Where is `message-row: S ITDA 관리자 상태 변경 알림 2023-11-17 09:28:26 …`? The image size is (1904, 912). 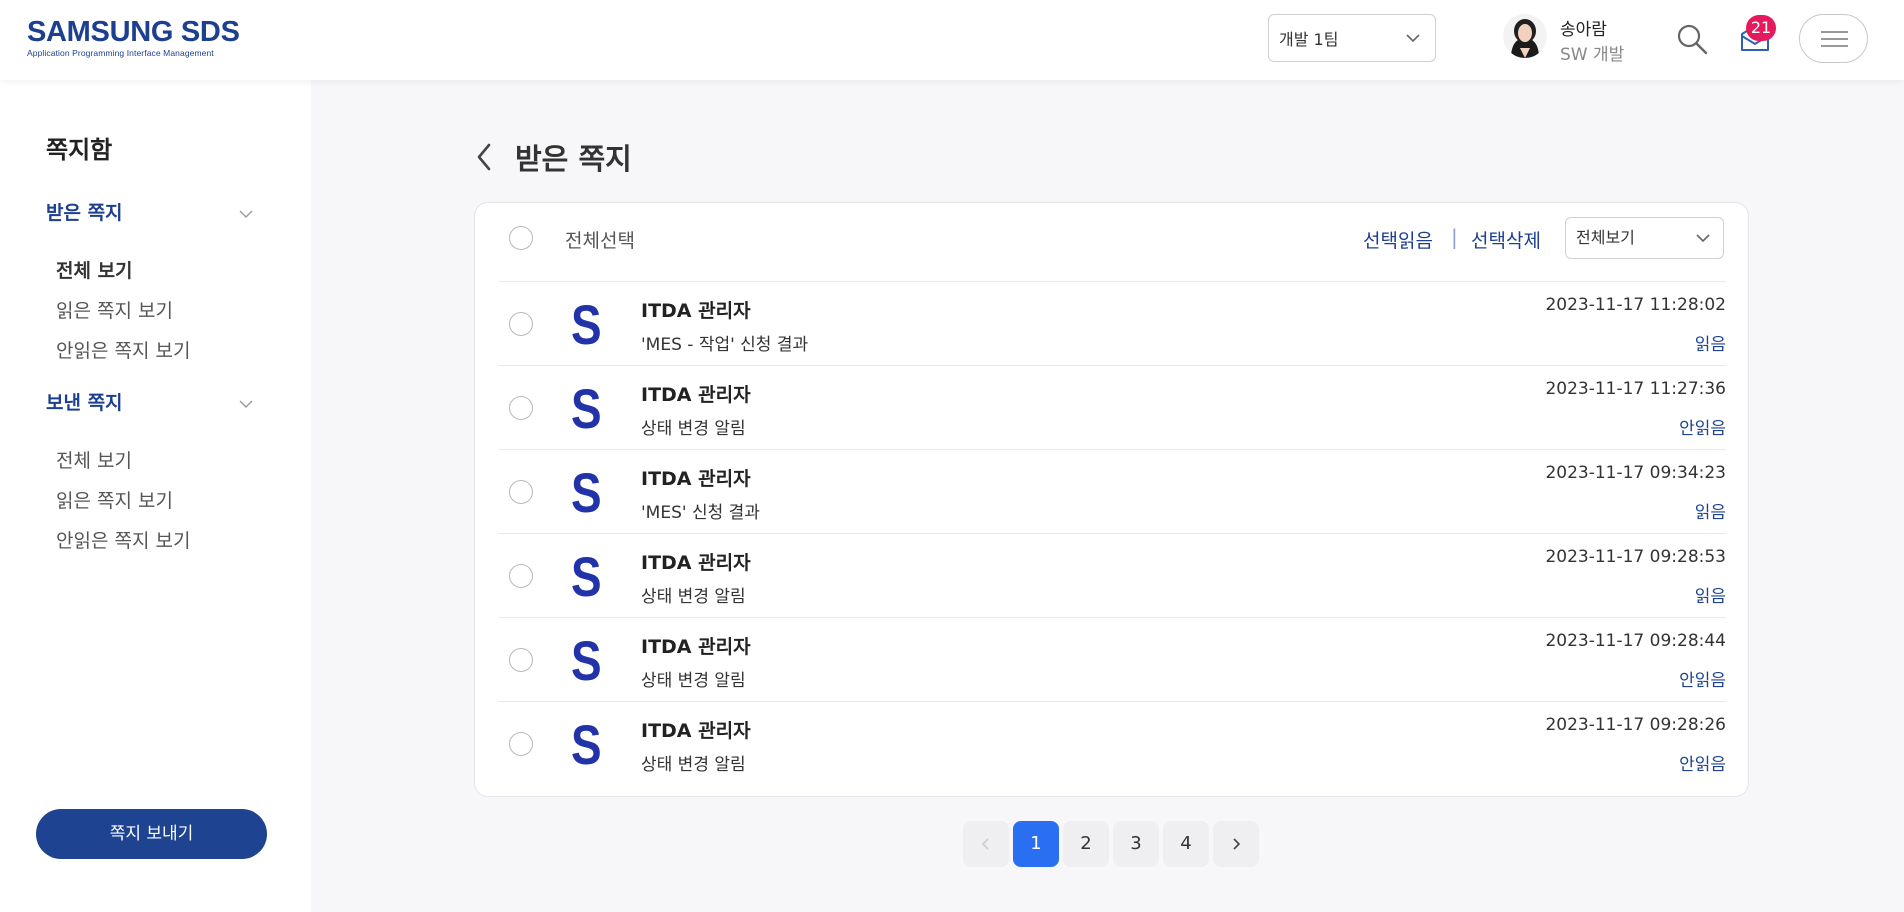 message-row: S ITDA 관리자 상태 변경 알림 2023-11-17 09:28:26 … is located at coordinates (1112, 743).